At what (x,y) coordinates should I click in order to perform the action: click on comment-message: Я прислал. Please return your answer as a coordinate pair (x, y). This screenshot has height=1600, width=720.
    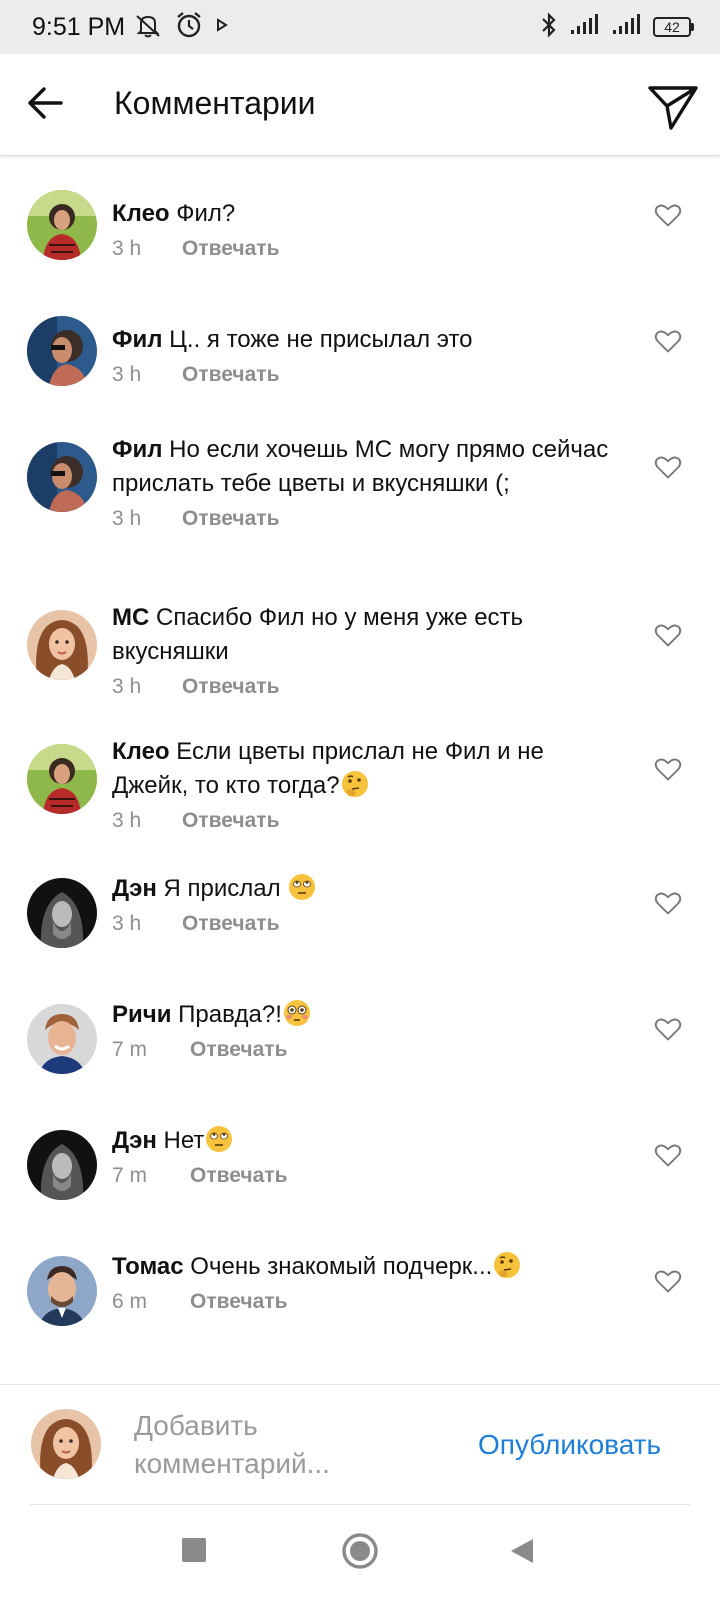
    Looking at the image, I should click on (225, 888).